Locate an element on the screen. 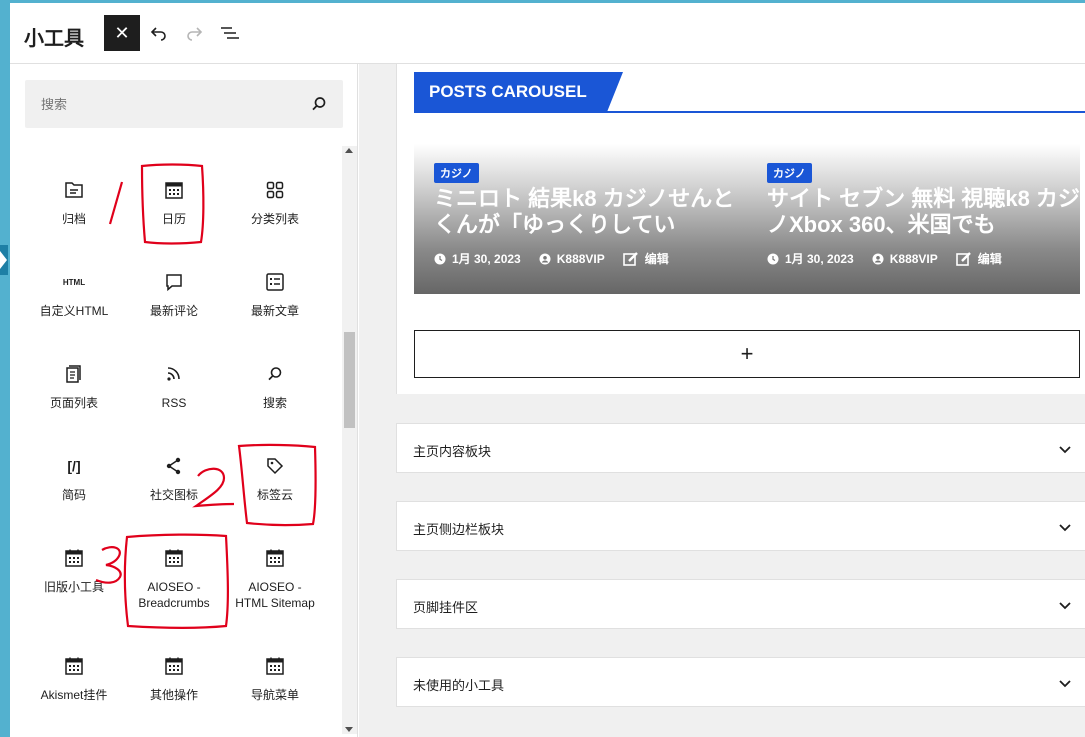 This screenshot has height=737, width=1085. pages-icon is located at coordinates (74, 374).